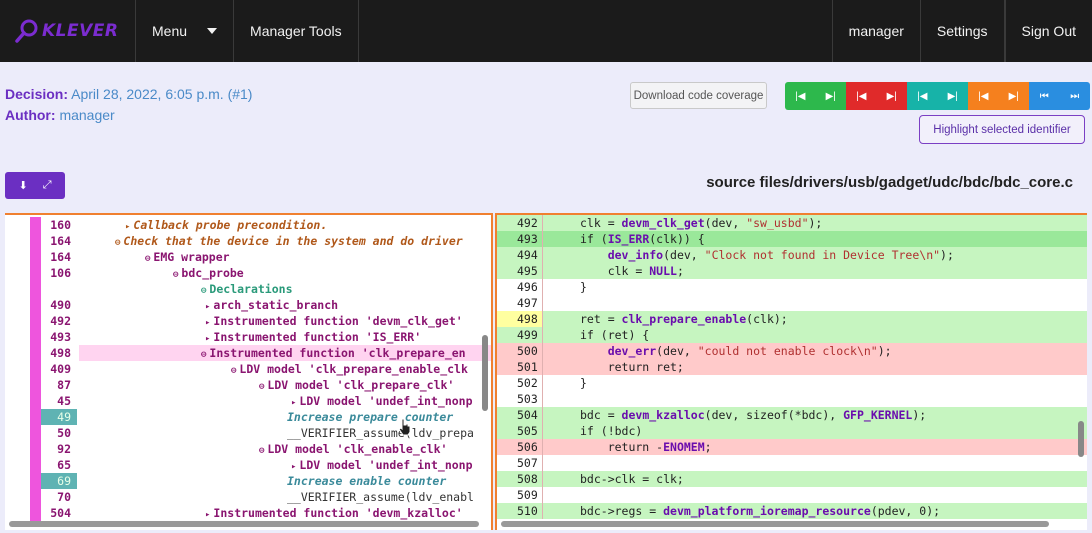  What do you see at coordinates (185, 31) in the screenshot?
I see `menu-dropdown: Menu` at bounding box center [185, 31].